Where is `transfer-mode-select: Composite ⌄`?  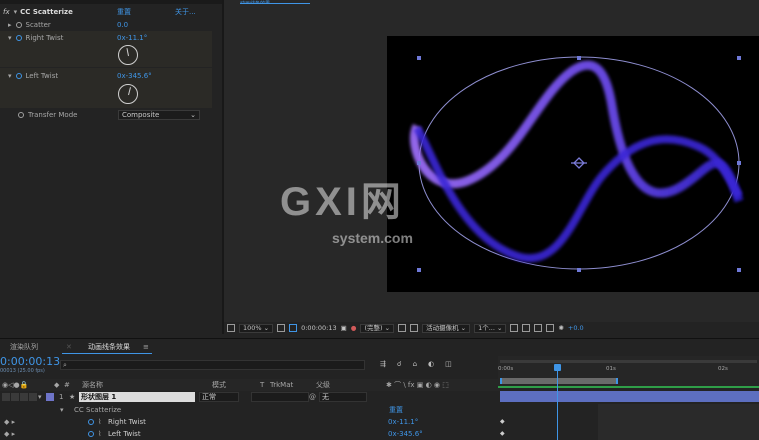 transfer-mode-select: Composite ⌄ is located at coordinates (159, 115).